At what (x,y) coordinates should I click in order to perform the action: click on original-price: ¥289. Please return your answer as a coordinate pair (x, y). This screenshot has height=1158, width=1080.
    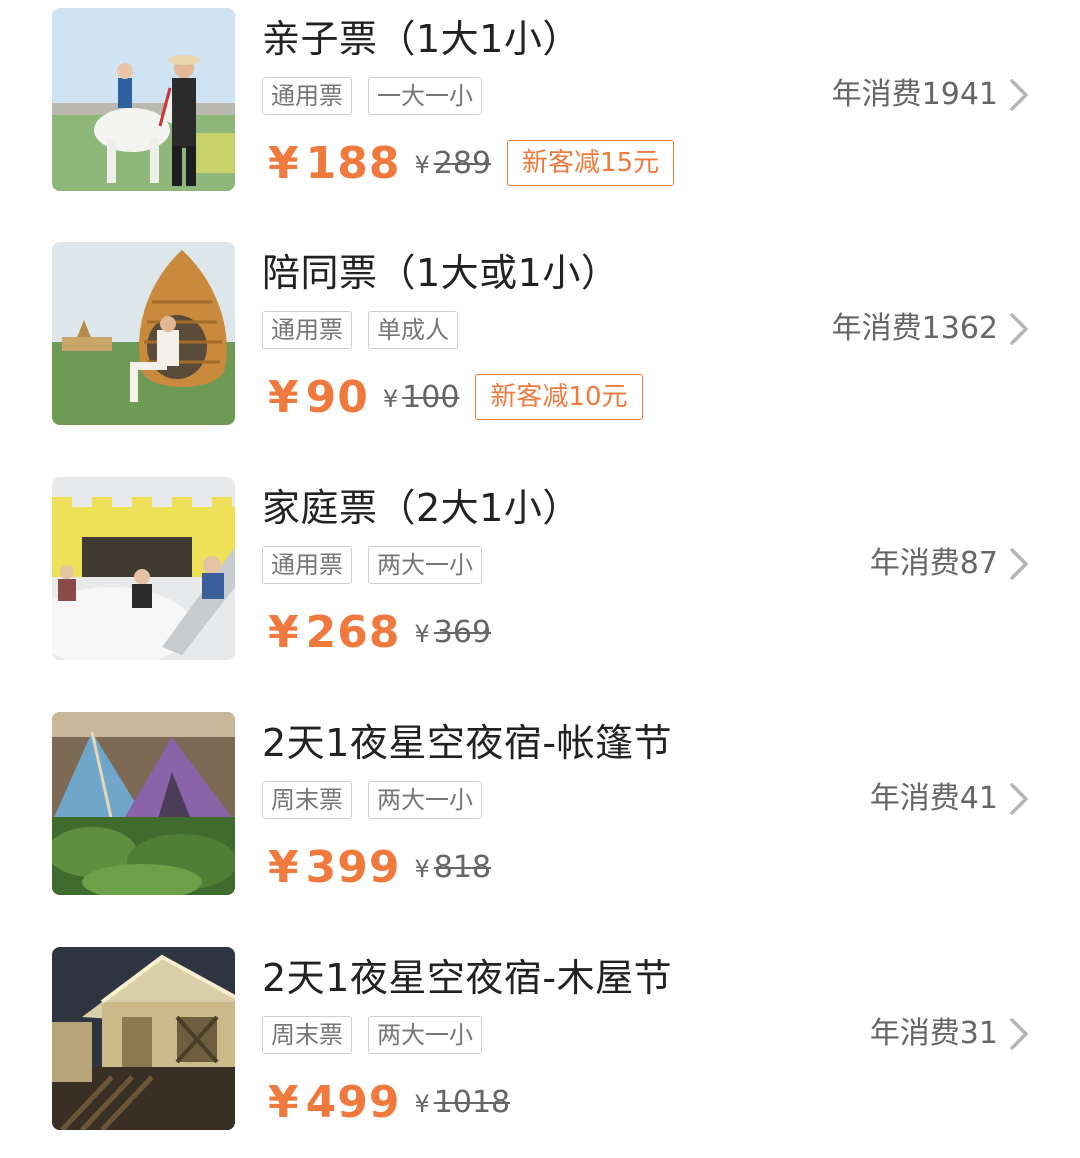
    Looking at the image, I should click on (453, 163).